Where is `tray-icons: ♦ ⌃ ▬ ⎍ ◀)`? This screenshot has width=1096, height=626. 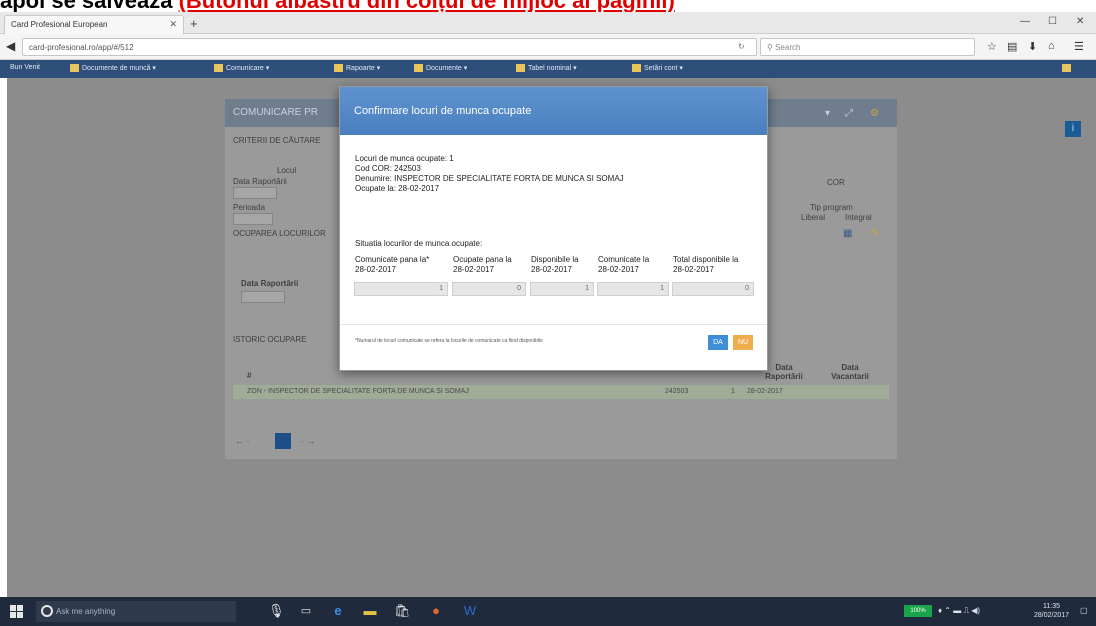 tray-icons: ♦ ⌃ ▬ ⎍ ◀) is located at coordinates (959, 611).